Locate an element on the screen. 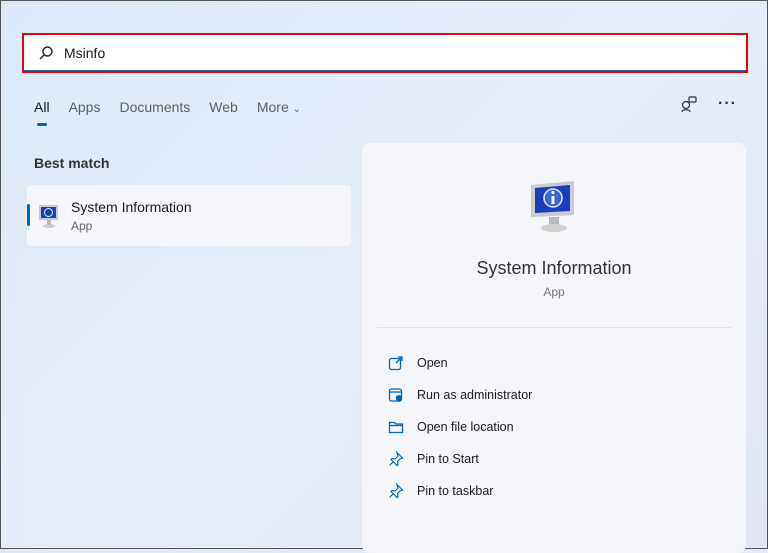 The image size is (768, 553). detail-title: System Information is located at coordinates (554, 268).